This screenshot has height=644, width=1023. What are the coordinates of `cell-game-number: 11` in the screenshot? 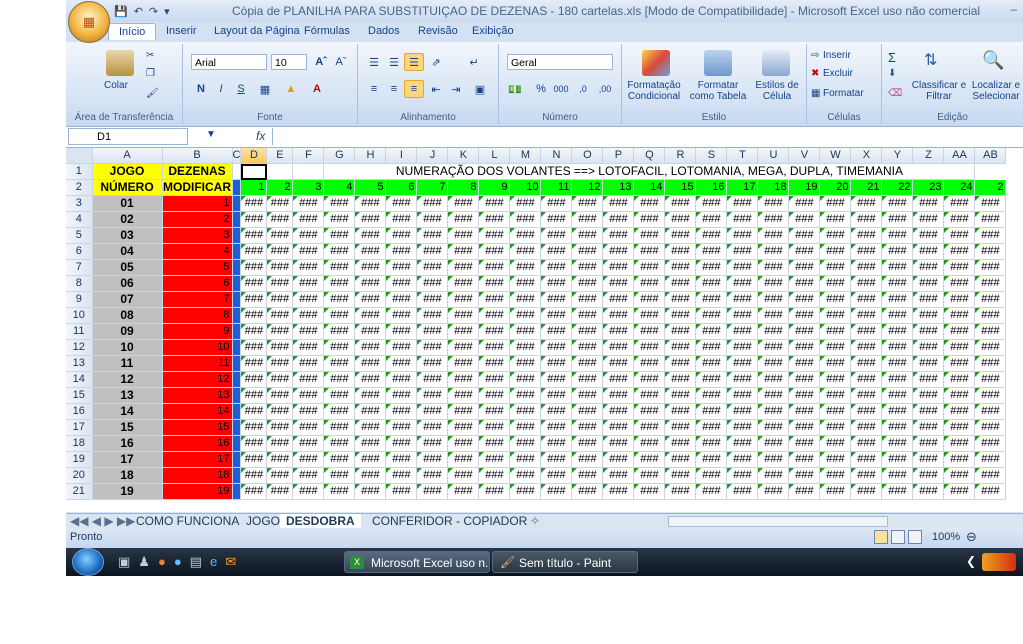 It's located at (127, 363).